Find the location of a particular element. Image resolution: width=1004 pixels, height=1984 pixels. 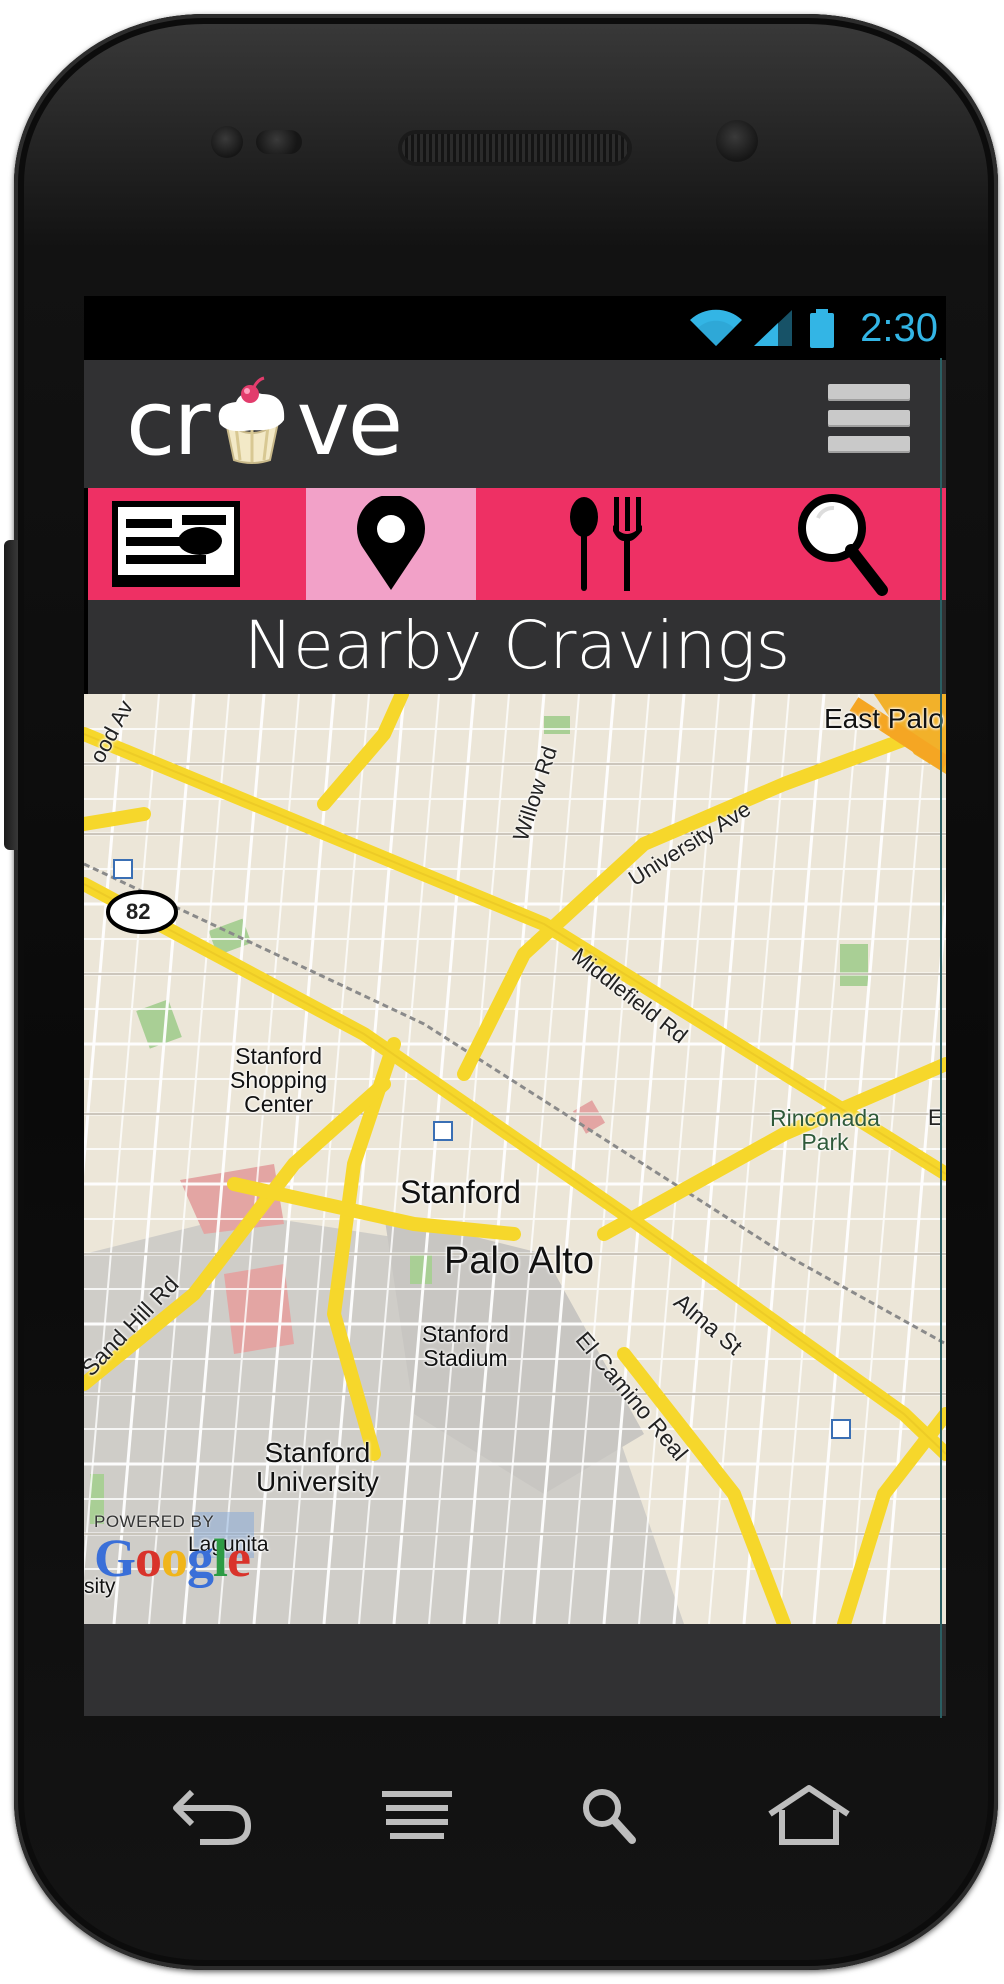

proximity-sensor is located at coordinates (227, 142).